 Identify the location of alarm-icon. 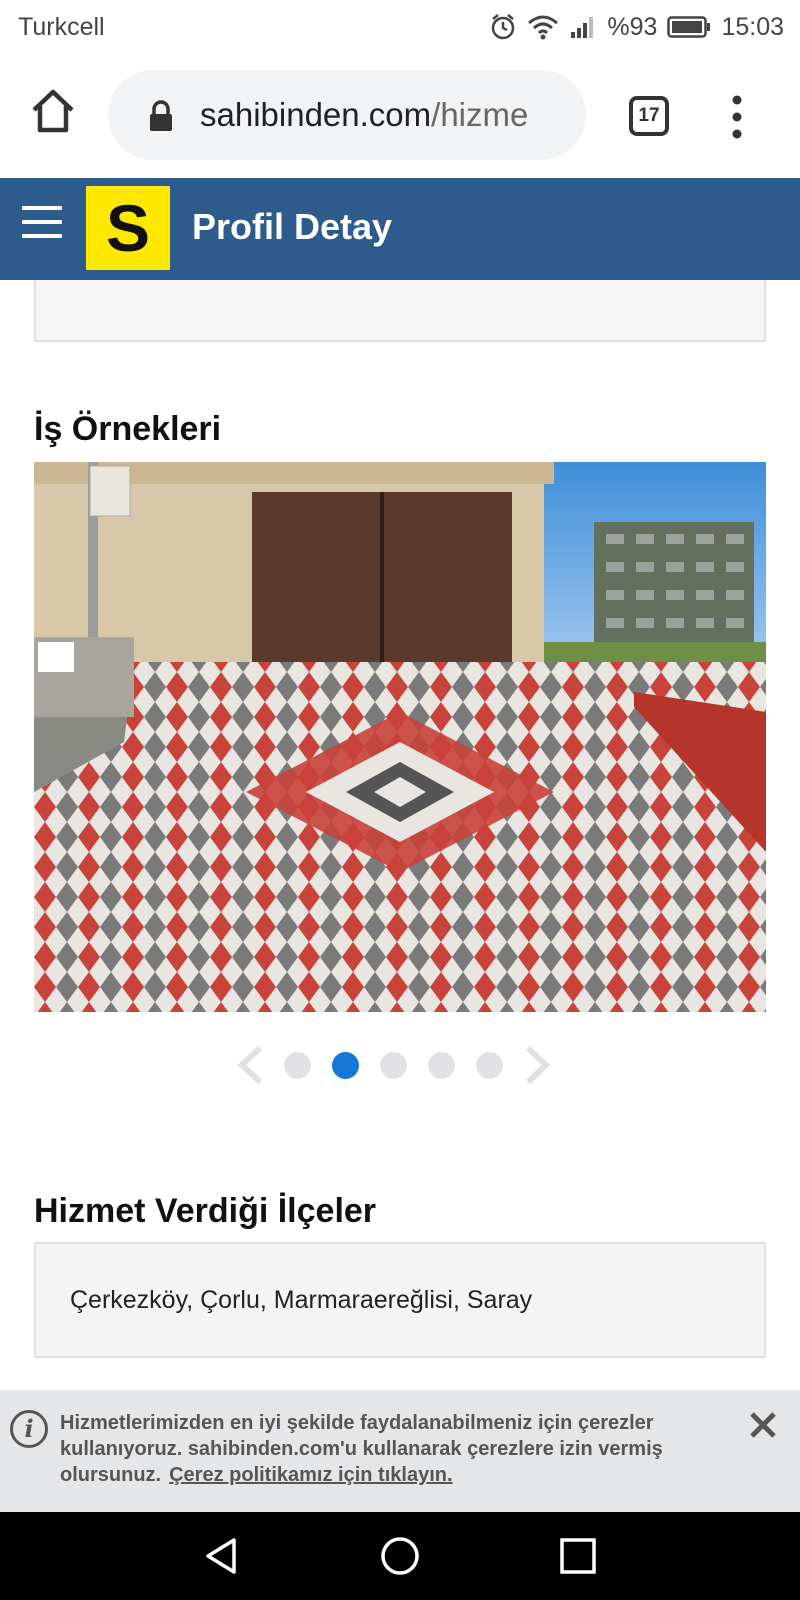
(503, 27).